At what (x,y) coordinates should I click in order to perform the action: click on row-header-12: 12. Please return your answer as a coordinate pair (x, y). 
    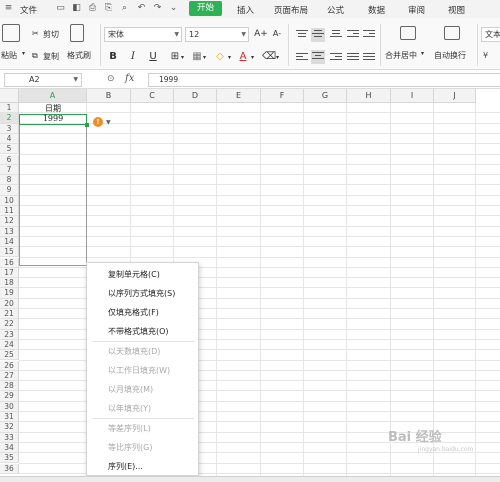
    Looking at the image, I should click on (9, 221).